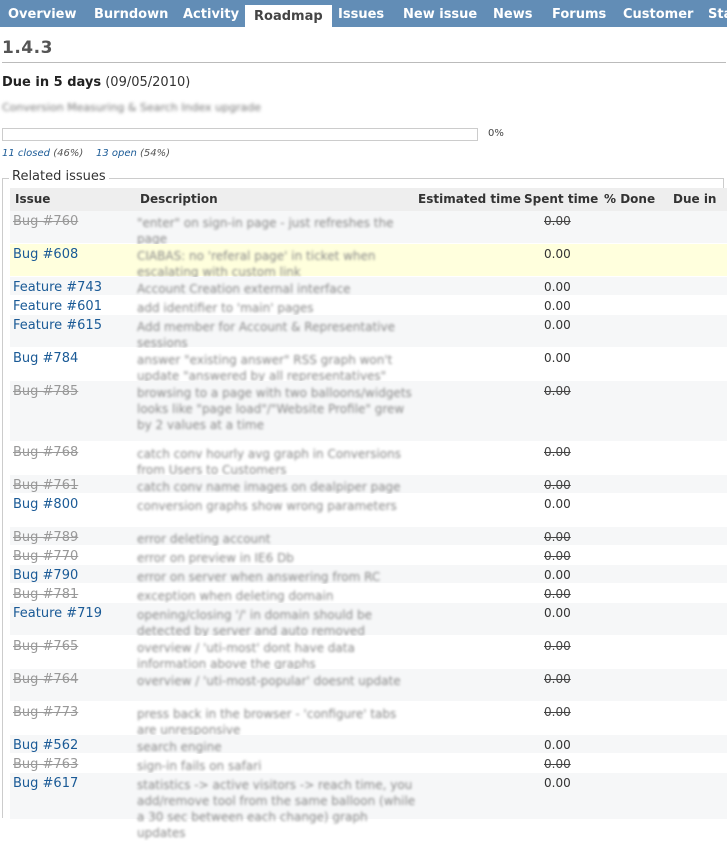 This screenshot has width=727, height=841. What do you see at coordinates (45, 575) in the screenshot?
I see `issue-link: Bug #790` at bounding box center [45, 575].